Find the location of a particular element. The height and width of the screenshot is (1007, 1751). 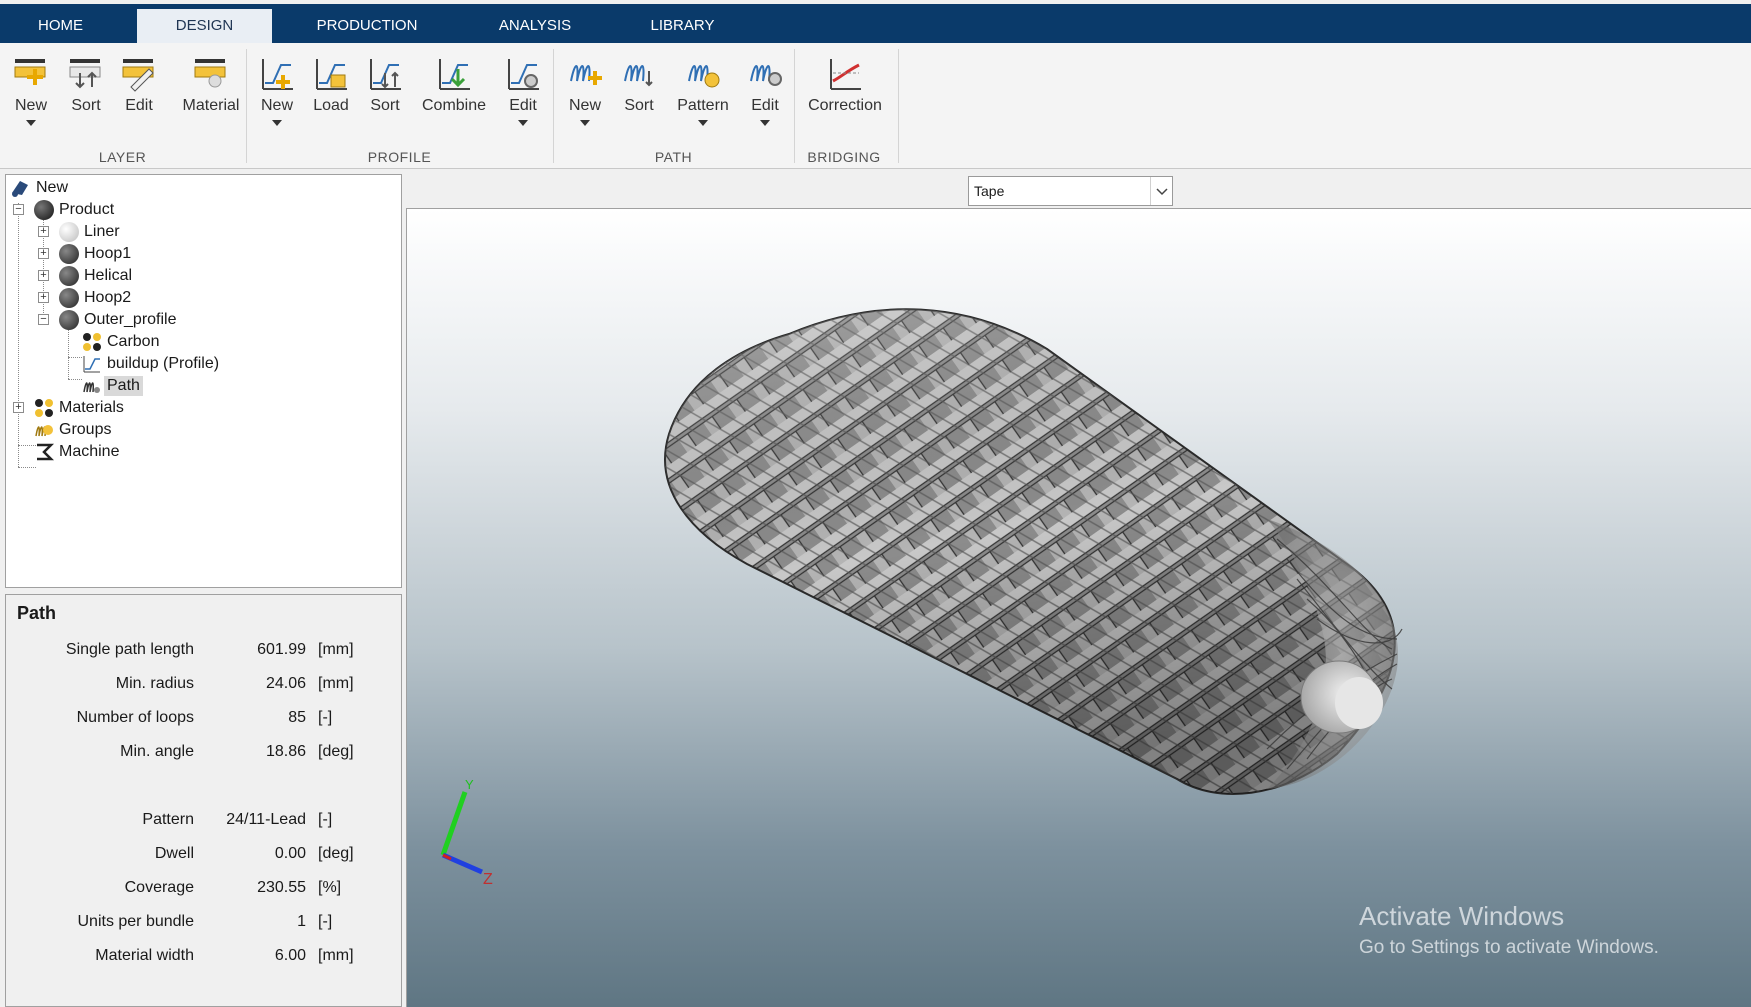

layer-sort-button: Sort is located at coordinates (86, 99).